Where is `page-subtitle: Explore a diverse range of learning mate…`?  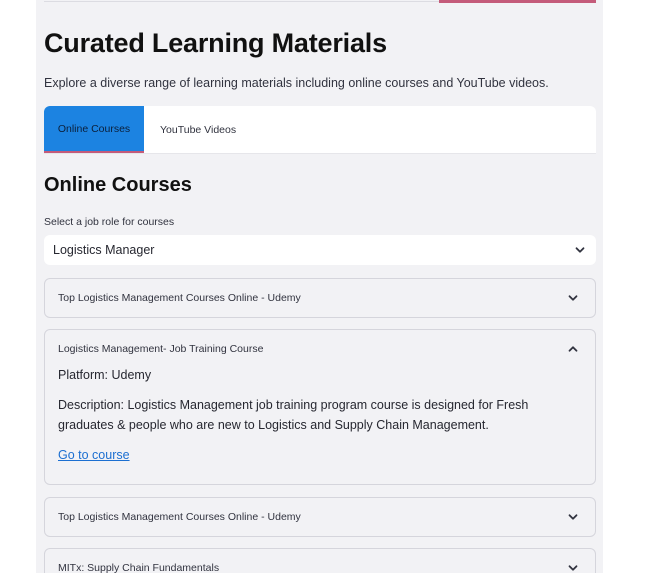 page-subtitle: Explore a diverse range of learning mate… is located at coordinates (296, 83).